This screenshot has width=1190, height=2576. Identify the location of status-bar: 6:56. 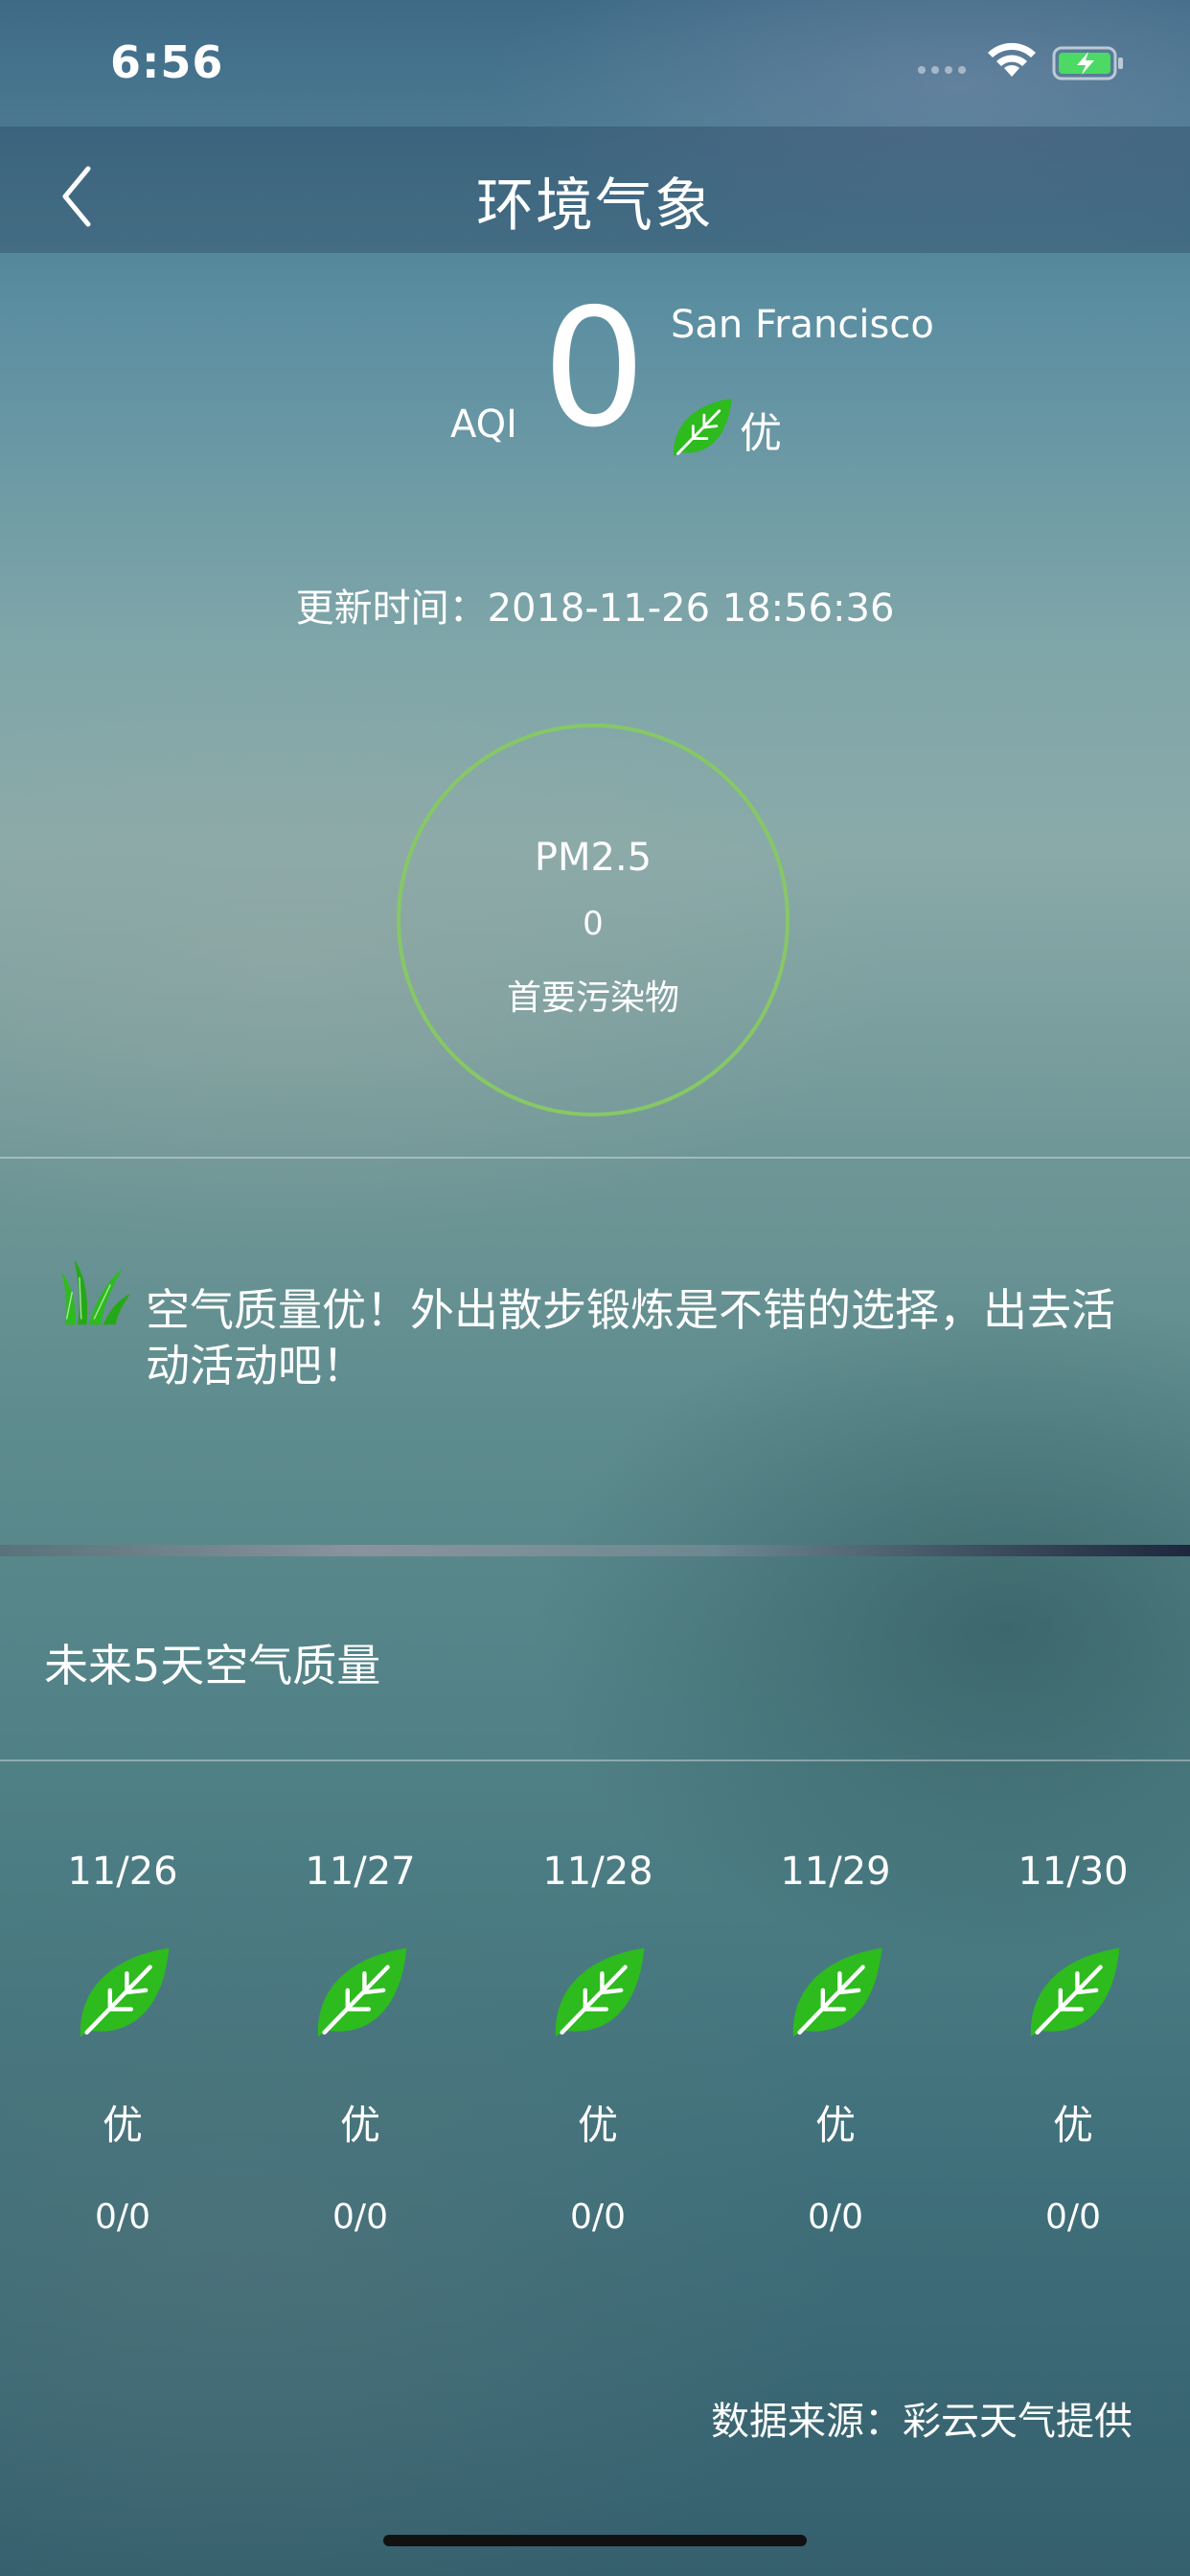
(595, 63).